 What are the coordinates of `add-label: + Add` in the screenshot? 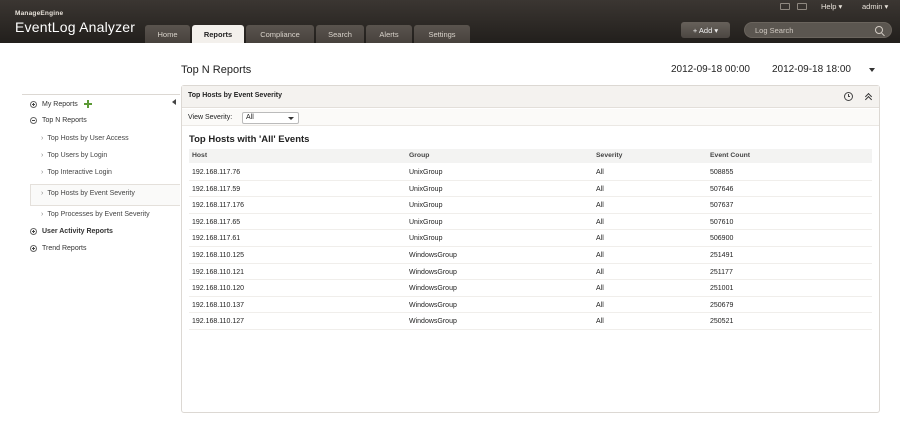 It's located at (702, 30).